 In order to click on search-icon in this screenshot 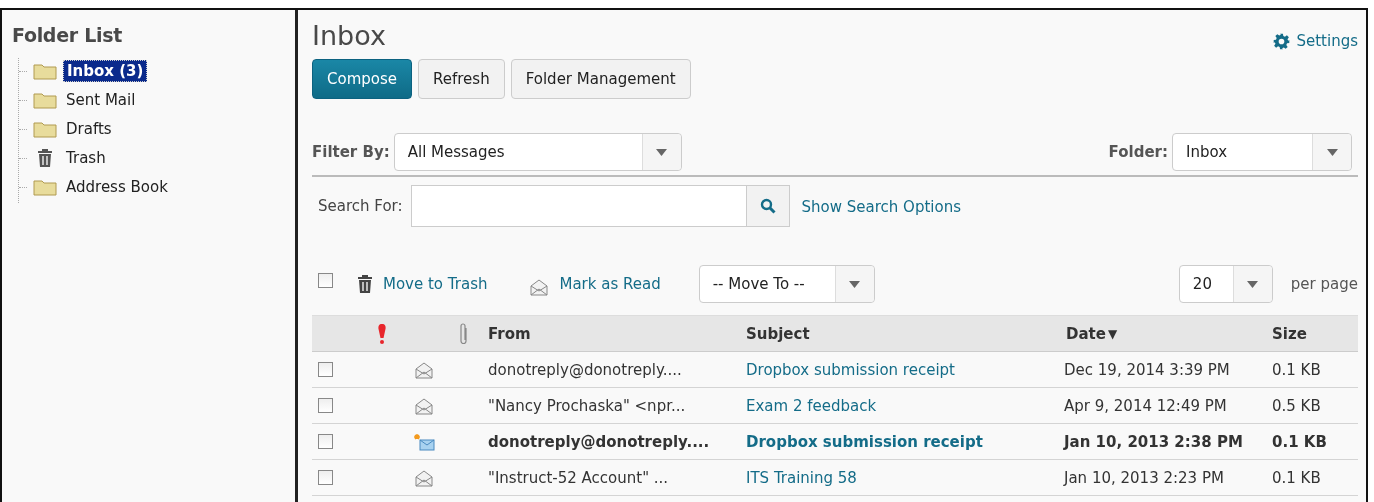, I will do `click(767, 206)`.